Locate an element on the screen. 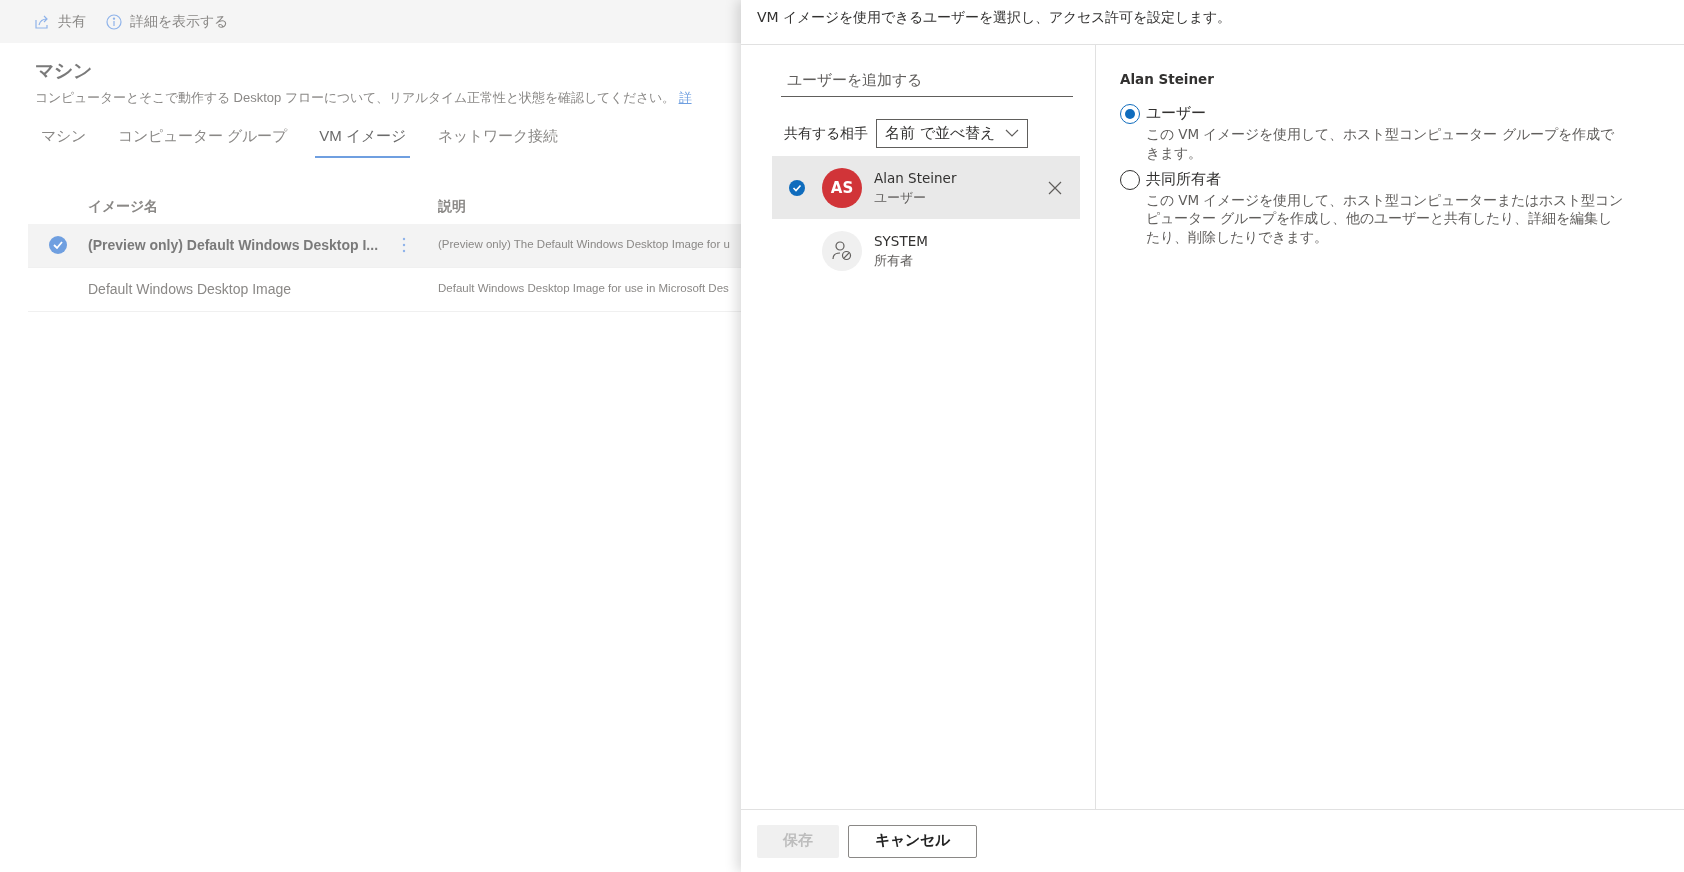  info-icon is located at coordinates (114, 21).